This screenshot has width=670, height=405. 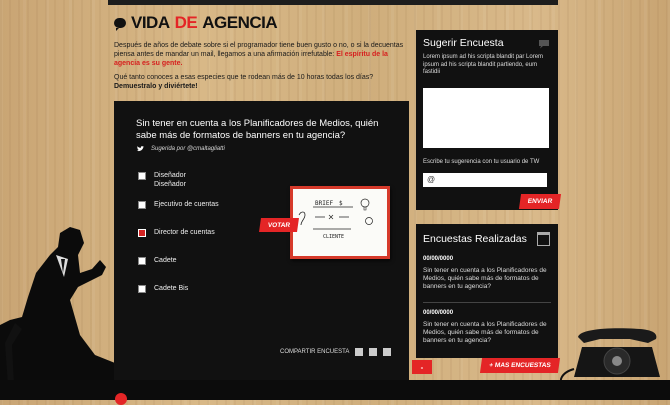 I want to click on twitter-bird-icon, so click(x=140, y=149).